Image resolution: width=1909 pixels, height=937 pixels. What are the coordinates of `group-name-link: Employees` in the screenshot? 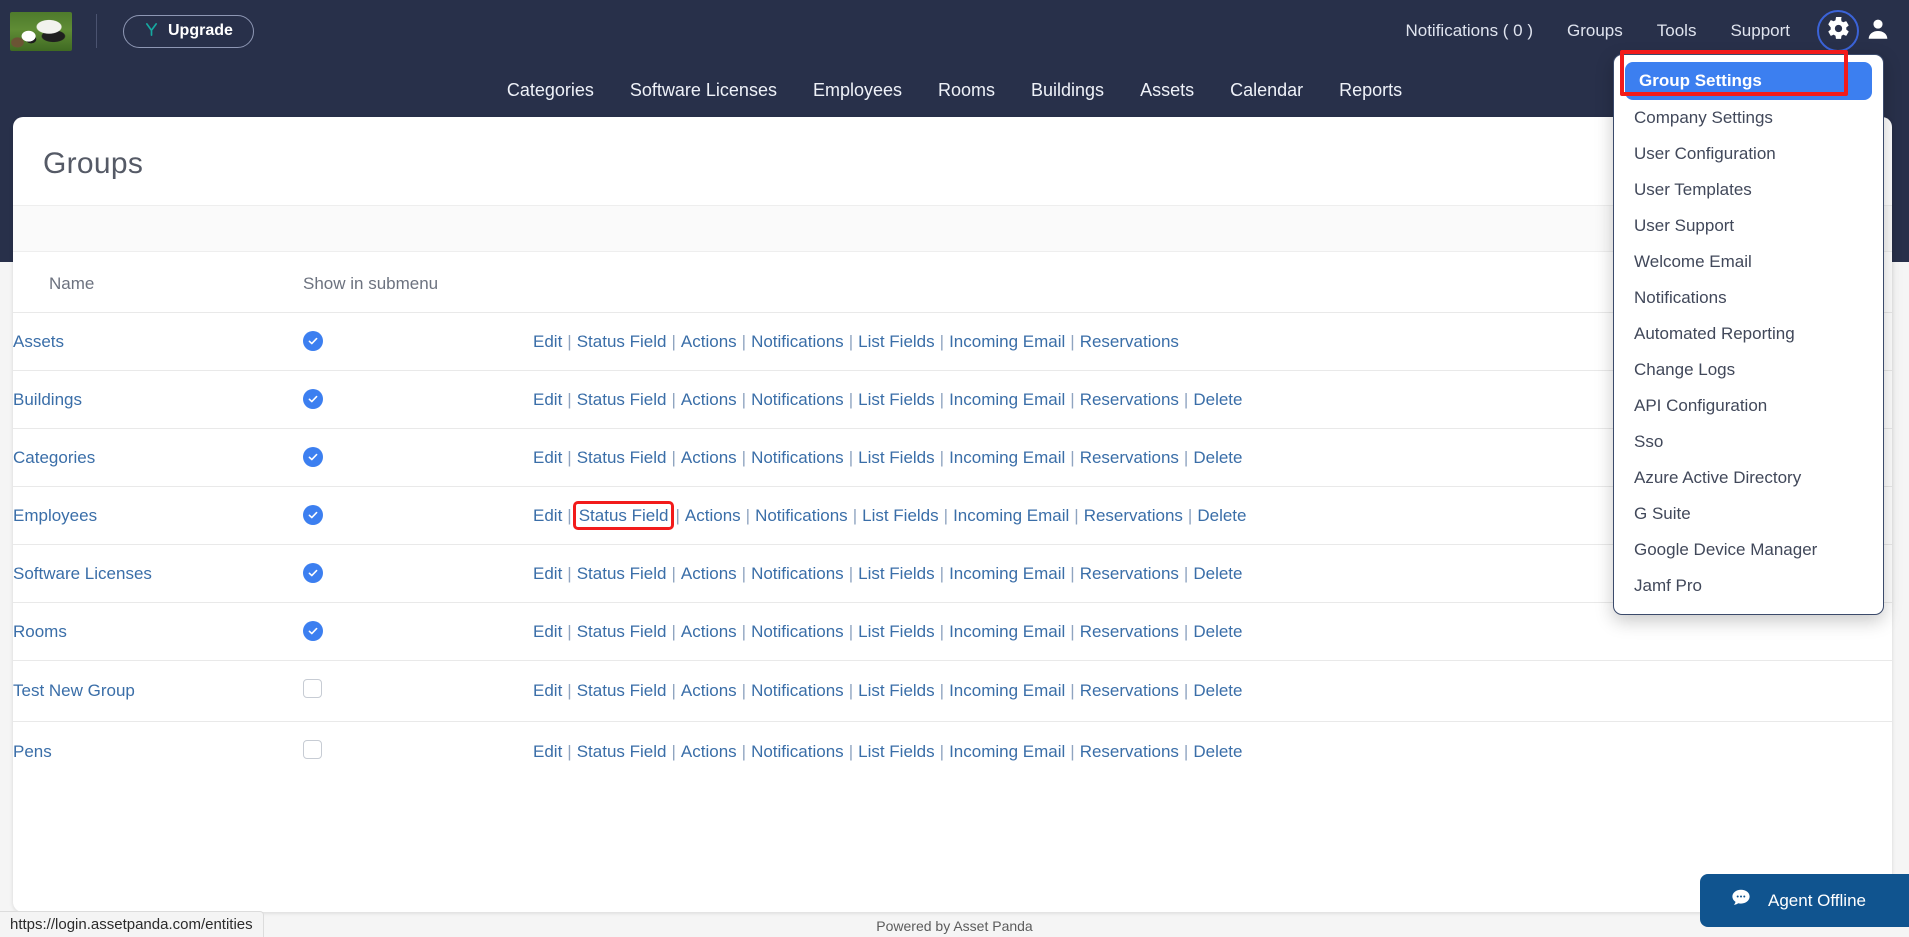 It's located at (55, 515).